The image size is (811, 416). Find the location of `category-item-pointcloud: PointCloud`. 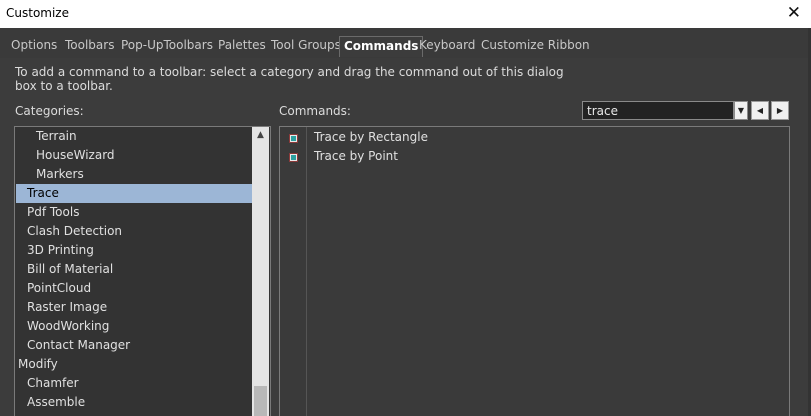

category-item-pointcloud: PointCloud is located at coordinates (139, 288).